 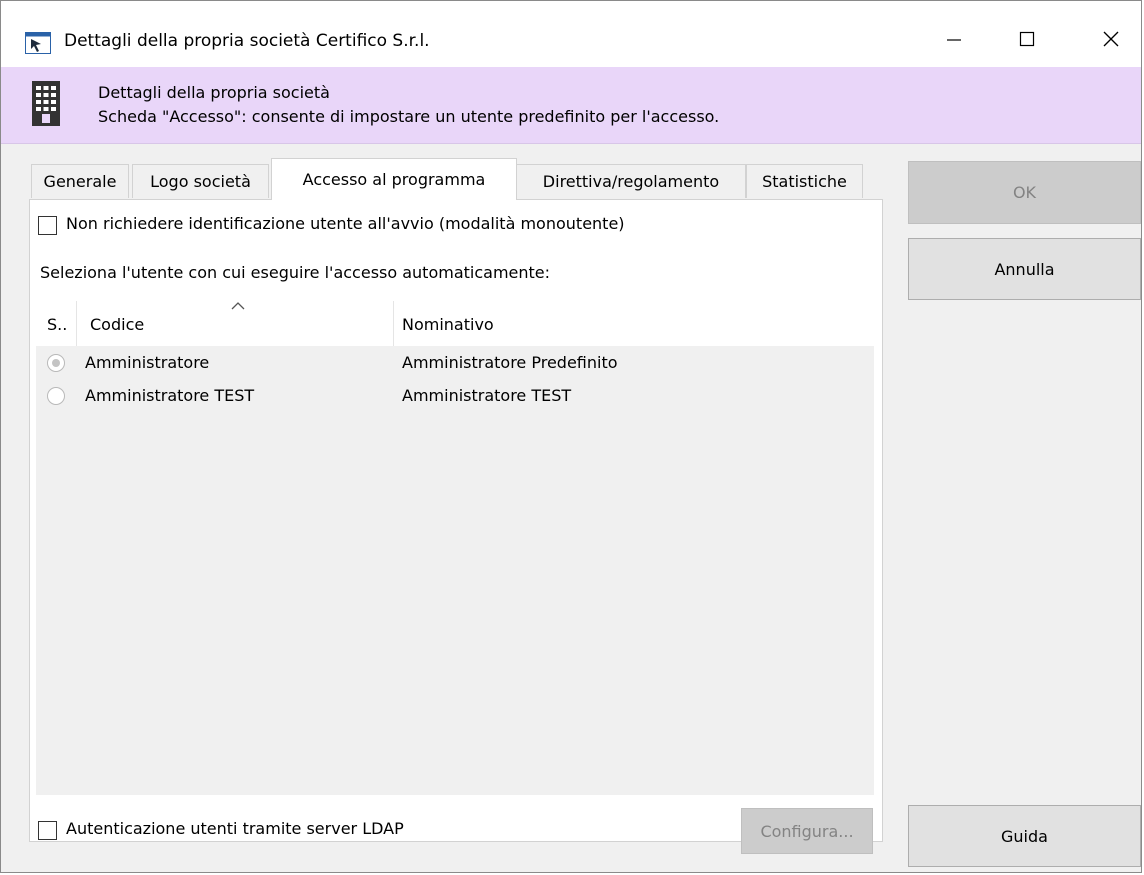 What do you see at coordinates (487, 395) in the screenshot?
I see `user-name: Amministratore TEST` at bounding box center [487, 395].